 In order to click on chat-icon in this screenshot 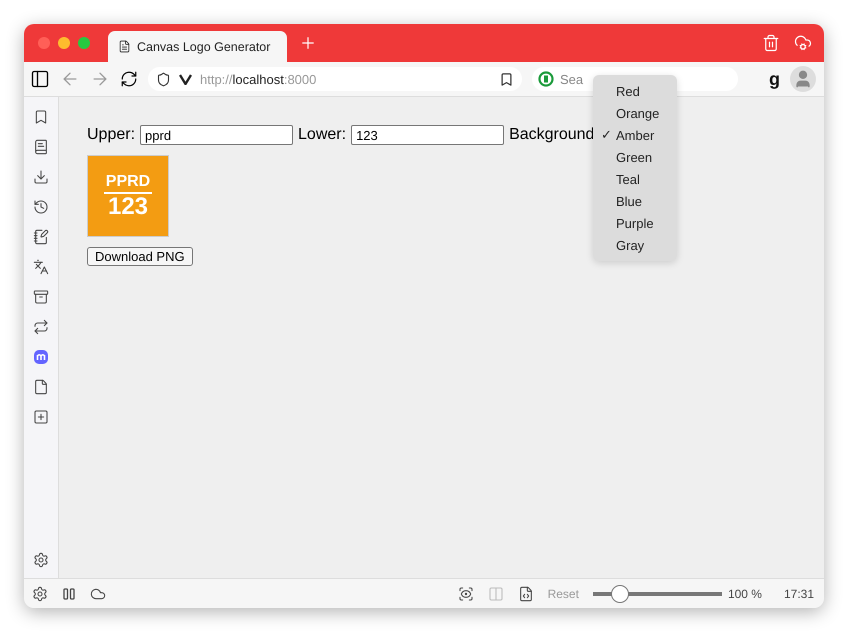, I will do `click(41, 357)`.